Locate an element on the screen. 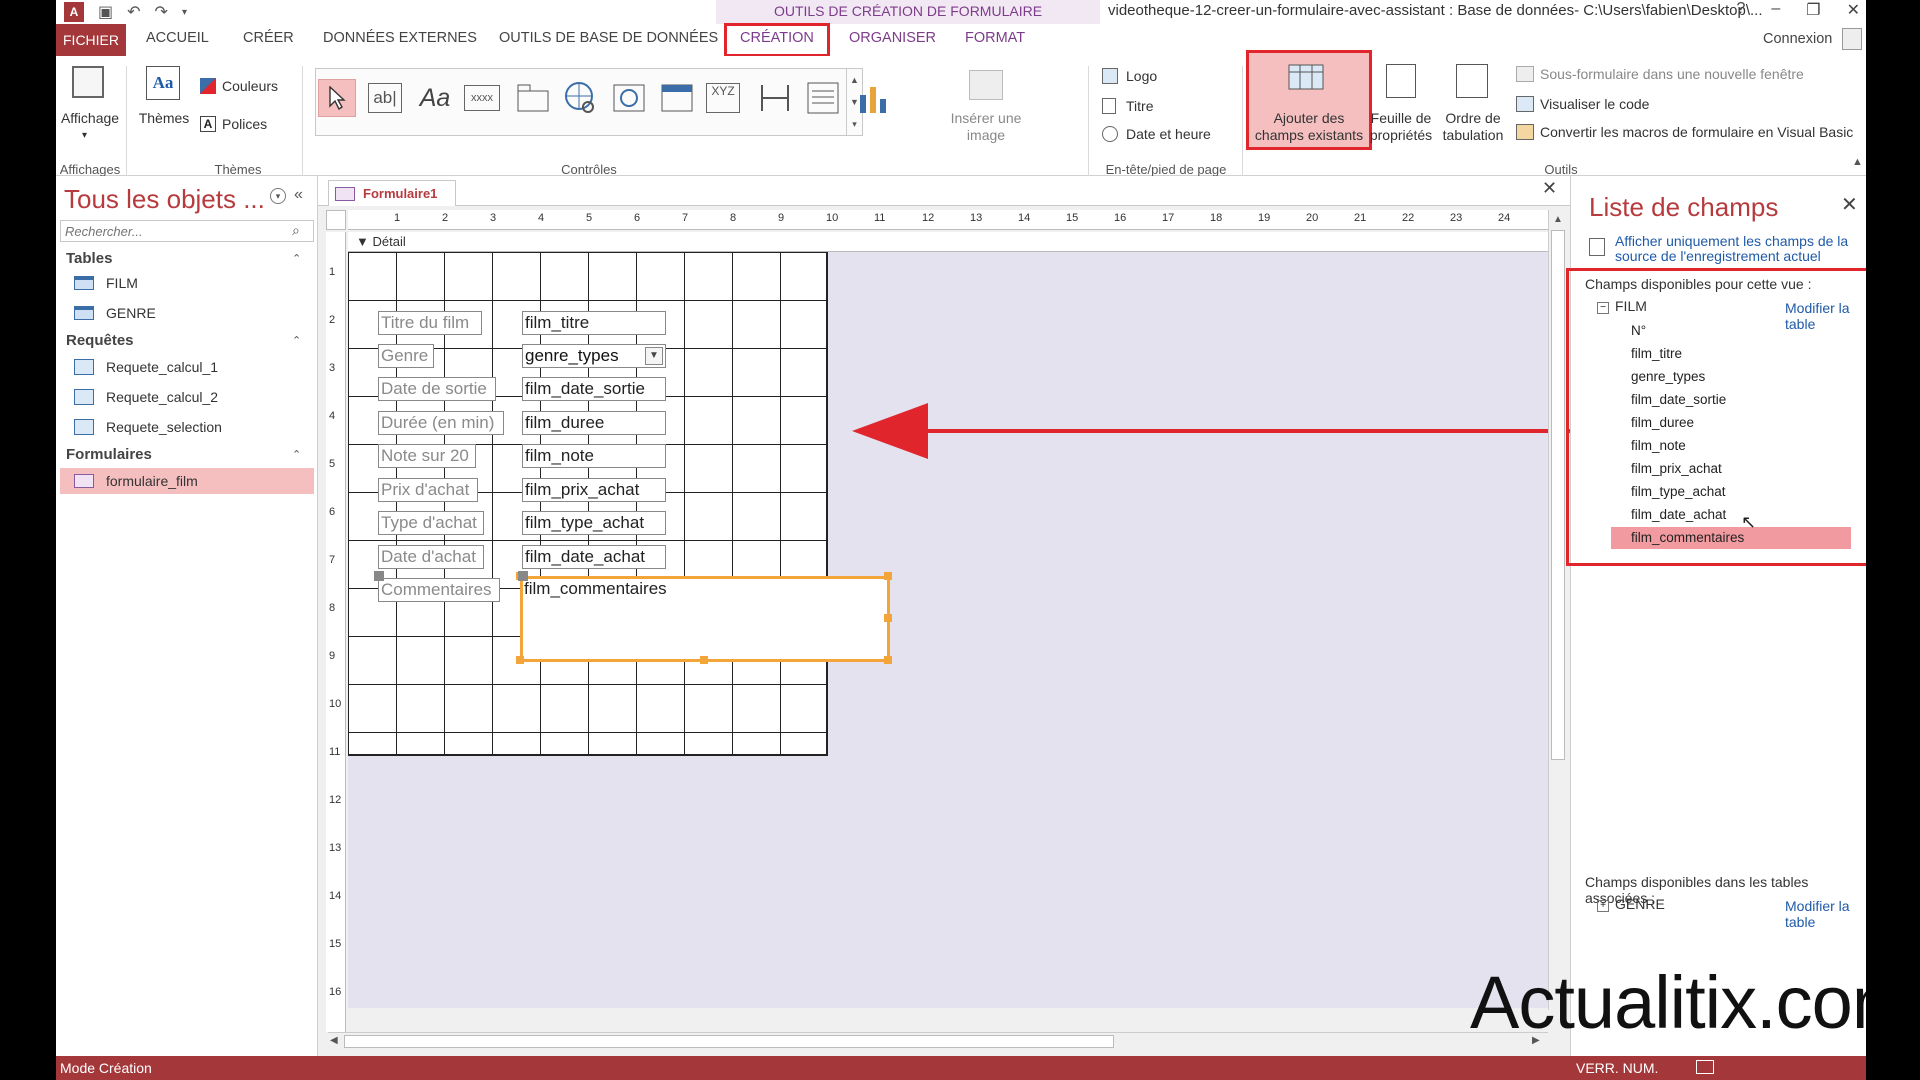  nav-item-genre: GENRE is located at coordinates (187, 313).